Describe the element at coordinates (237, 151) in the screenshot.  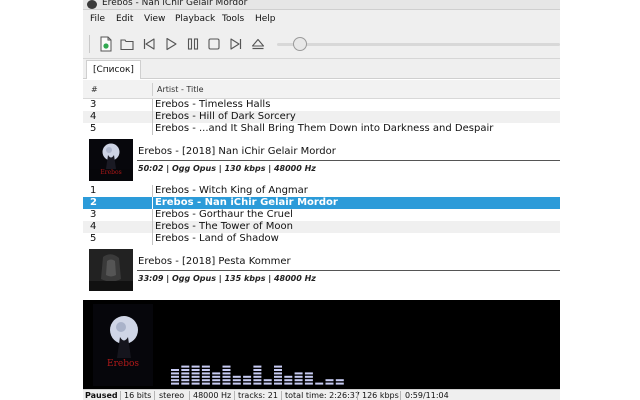
I see `album-title: Erebos - [2018] Nan iChir Gelair Mordor` at that location.